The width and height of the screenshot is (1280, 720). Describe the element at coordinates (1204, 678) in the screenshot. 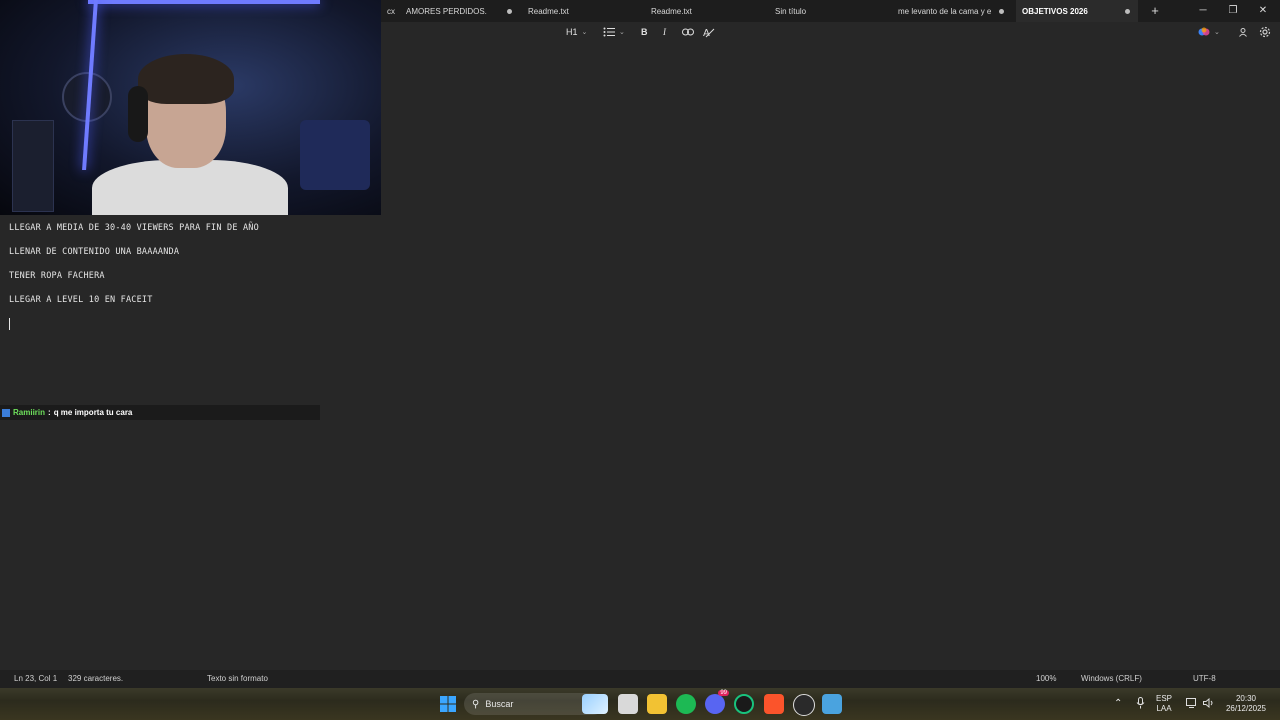

I see `encoding: UTF-8` at that location.